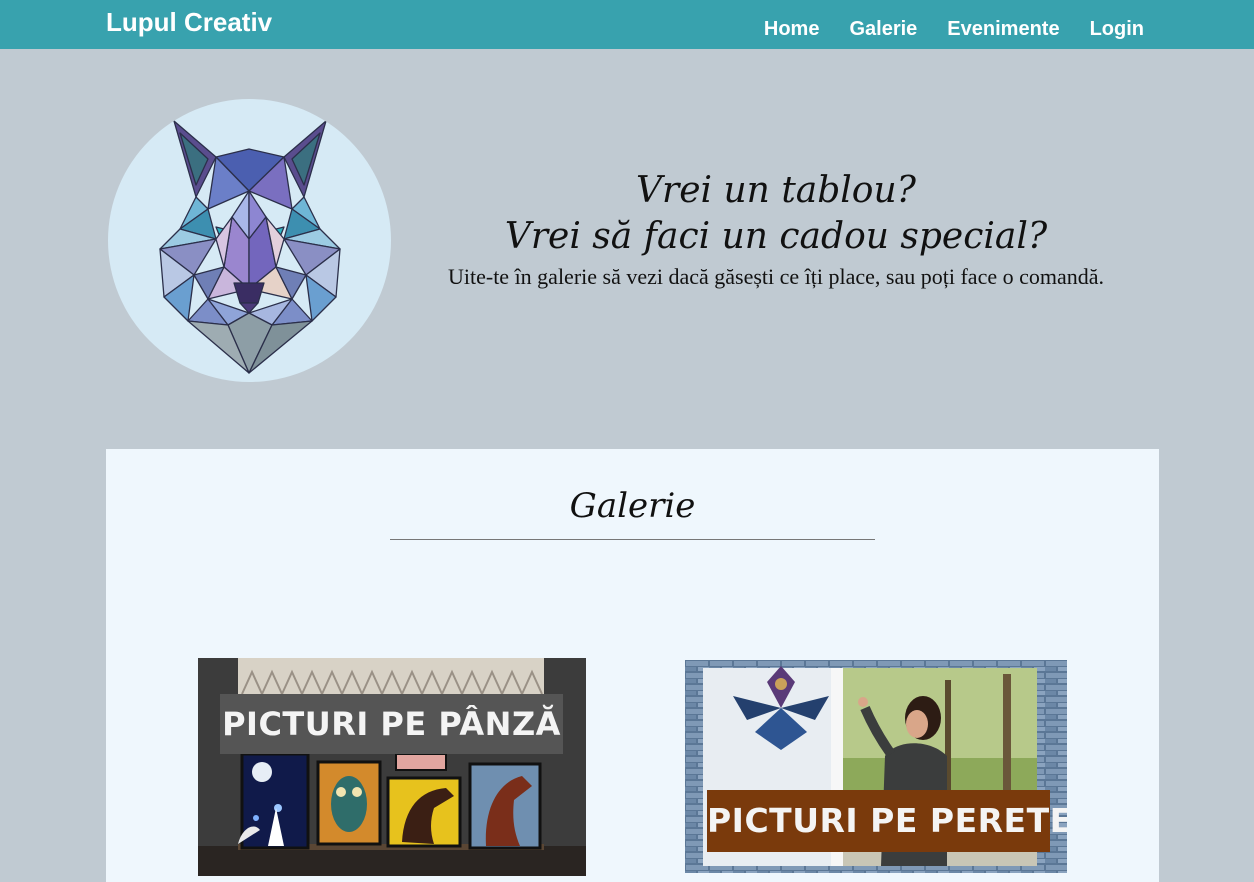  Describe the element at coordinates (776, 236) in the screenshot. I see `hero-headline-2: Vrei să faci un cadou special?` at that location.